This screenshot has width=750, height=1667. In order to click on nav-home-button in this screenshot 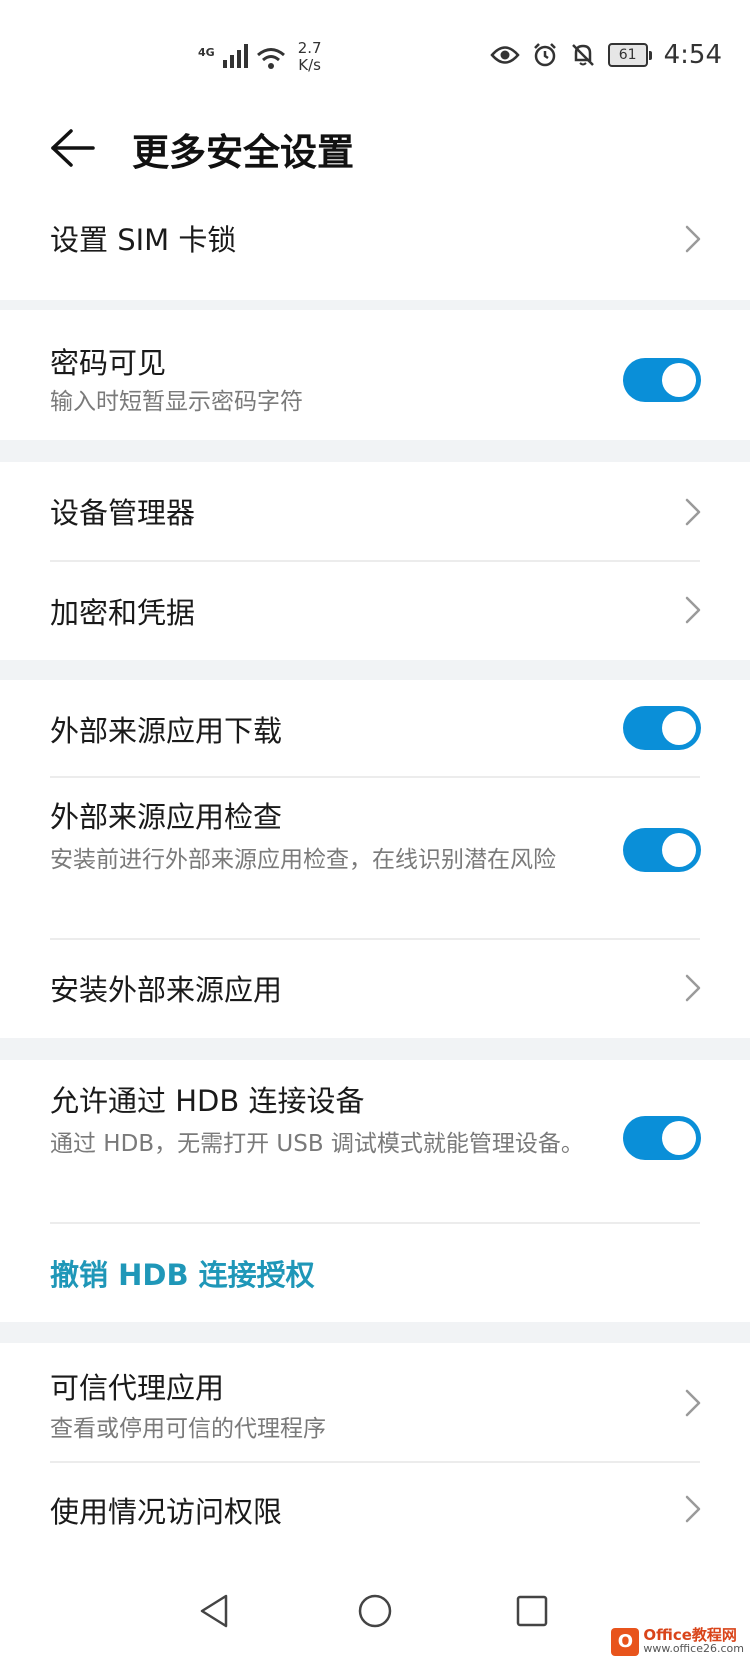, I will do `click(375, 1611)`.